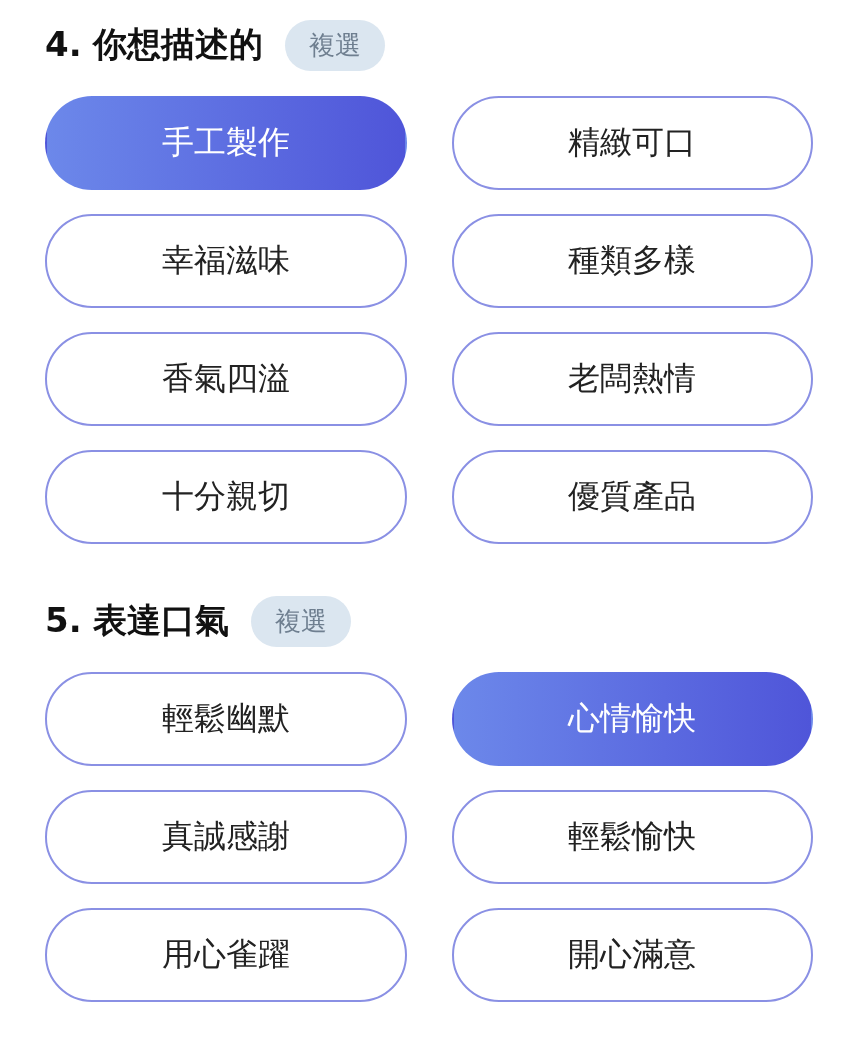  What do you see at coordinates (632, 143) in the screenshot?
I see `option-chip: 精緻可口` at bounding box center [632, 143].